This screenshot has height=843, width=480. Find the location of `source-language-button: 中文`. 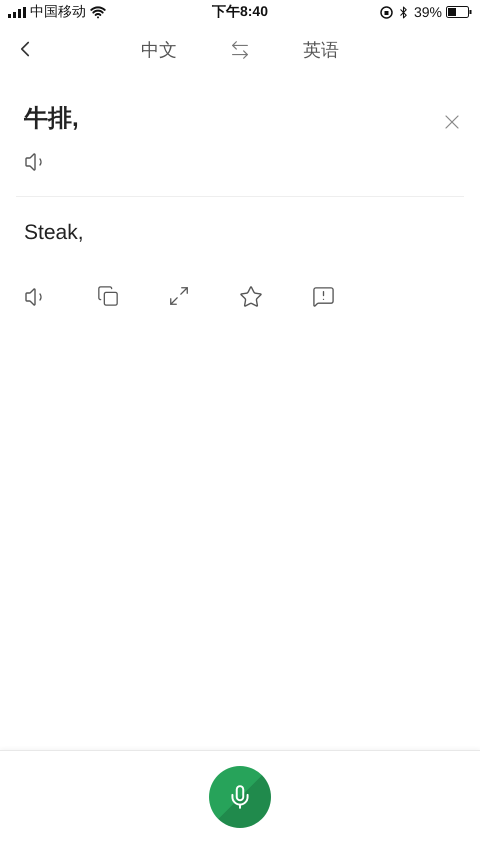

source-language-button: 中文 is located at coordinates (159, 50).